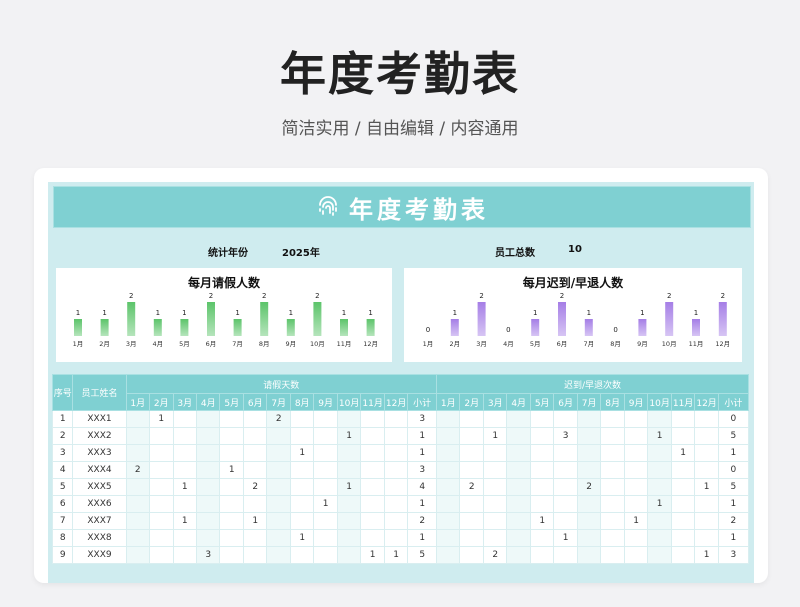 The height and width of the screenshot is (607, 800). I want to click on cell-seq: 6, so click(62, 504).